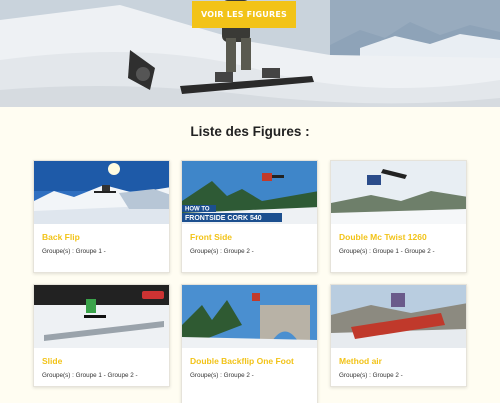 This screenshot has width=500, height=403. Describe the element at coordinates (398, 361) in the screenshot. I see `card-title: Method air` at that location.